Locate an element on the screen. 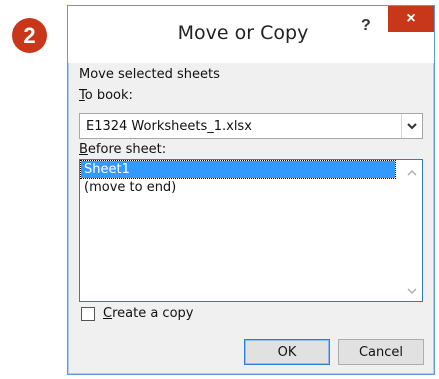 This screenshot has height=379, width=439. before-sheet-accelerator: B is located at coordinates (83, 149).